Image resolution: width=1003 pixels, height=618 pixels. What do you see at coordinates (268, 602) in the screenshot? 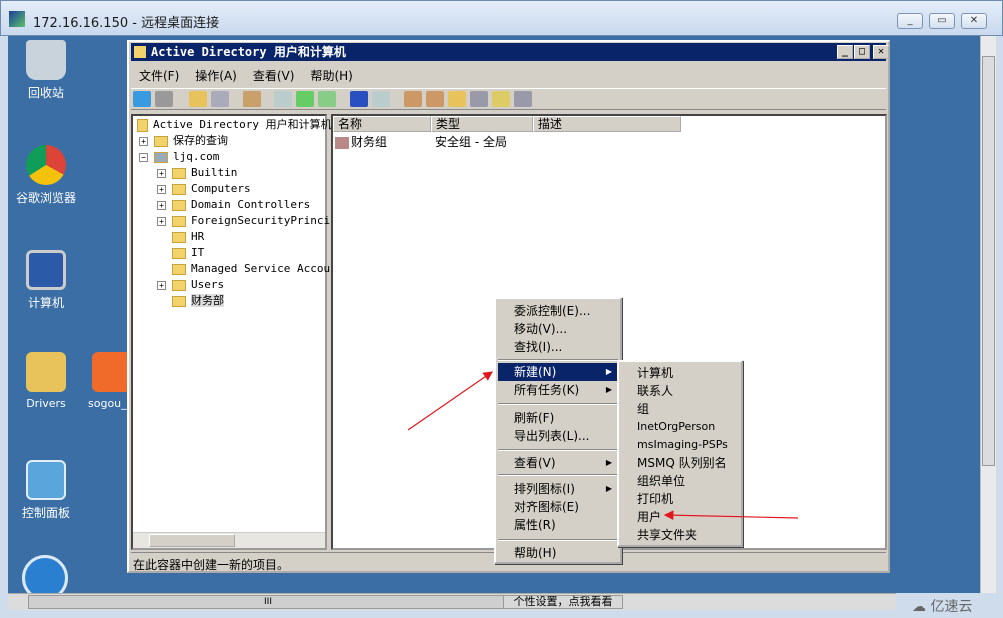
I see `scroll-thumb: III` at bounding box center [268, 602].